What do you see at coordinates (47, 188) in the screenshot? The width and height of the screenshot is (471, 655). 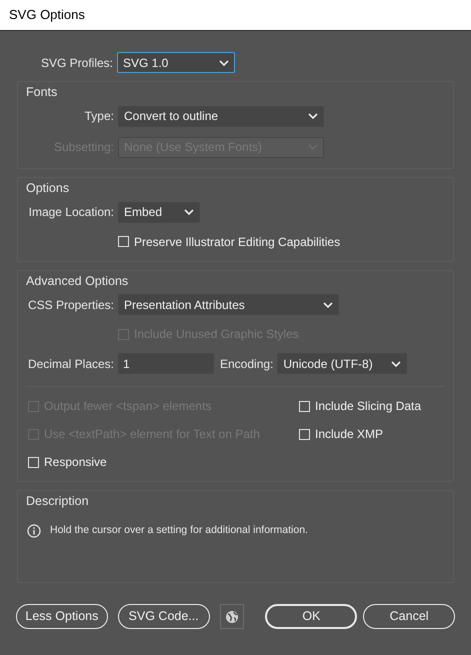 I see `group-heading: Options` at bounding box center [47, 188].